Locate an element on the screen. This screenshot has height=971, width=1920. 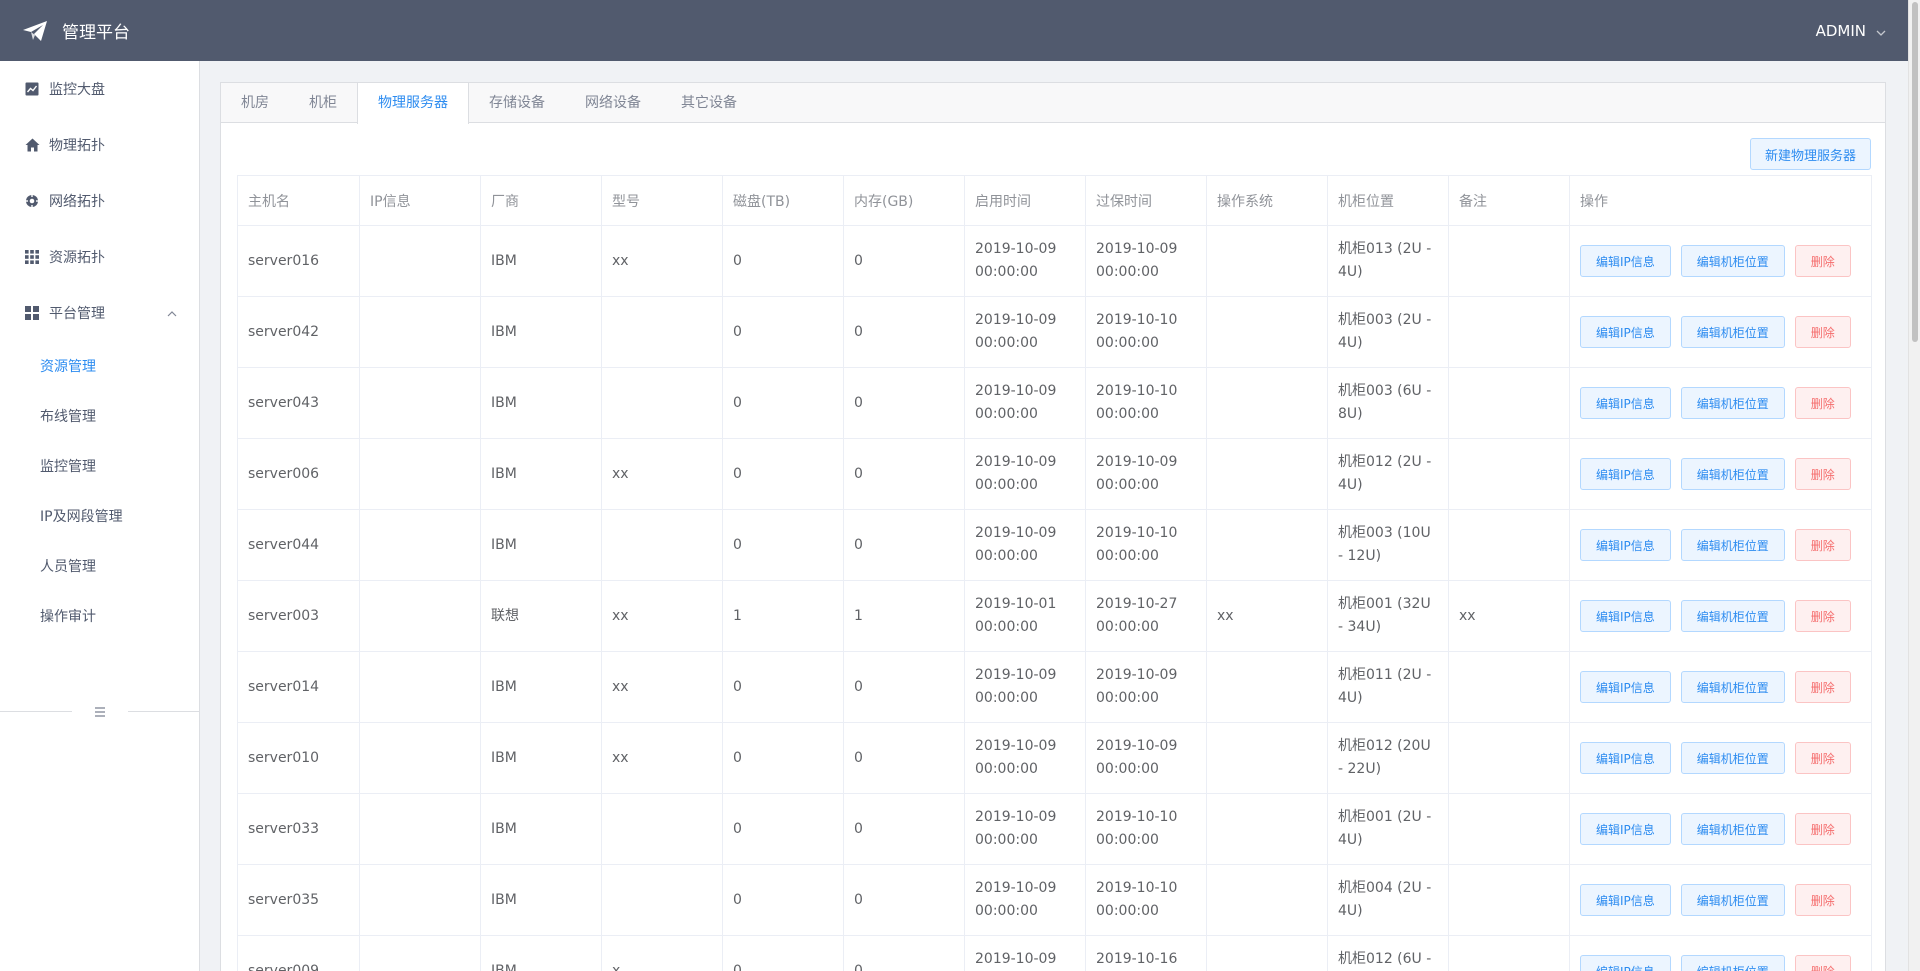
sidebar-item-network-topology: 网络拓扑 is located at coordinates (99, 201).